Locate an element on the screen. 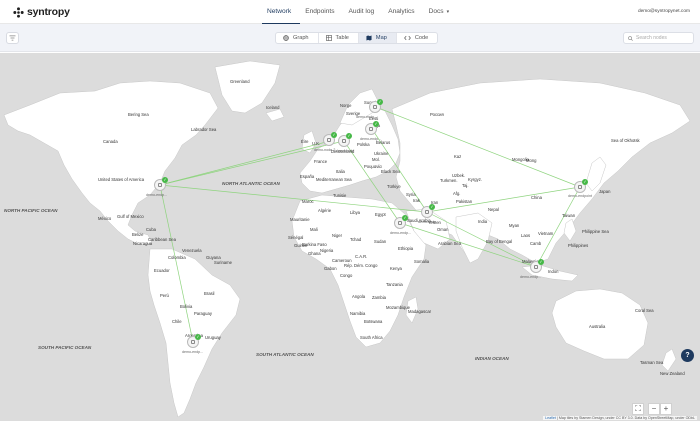 The height and width of the screenshot is (421, 700). syntropy-logo-icon is located at coordinates (18, 12).